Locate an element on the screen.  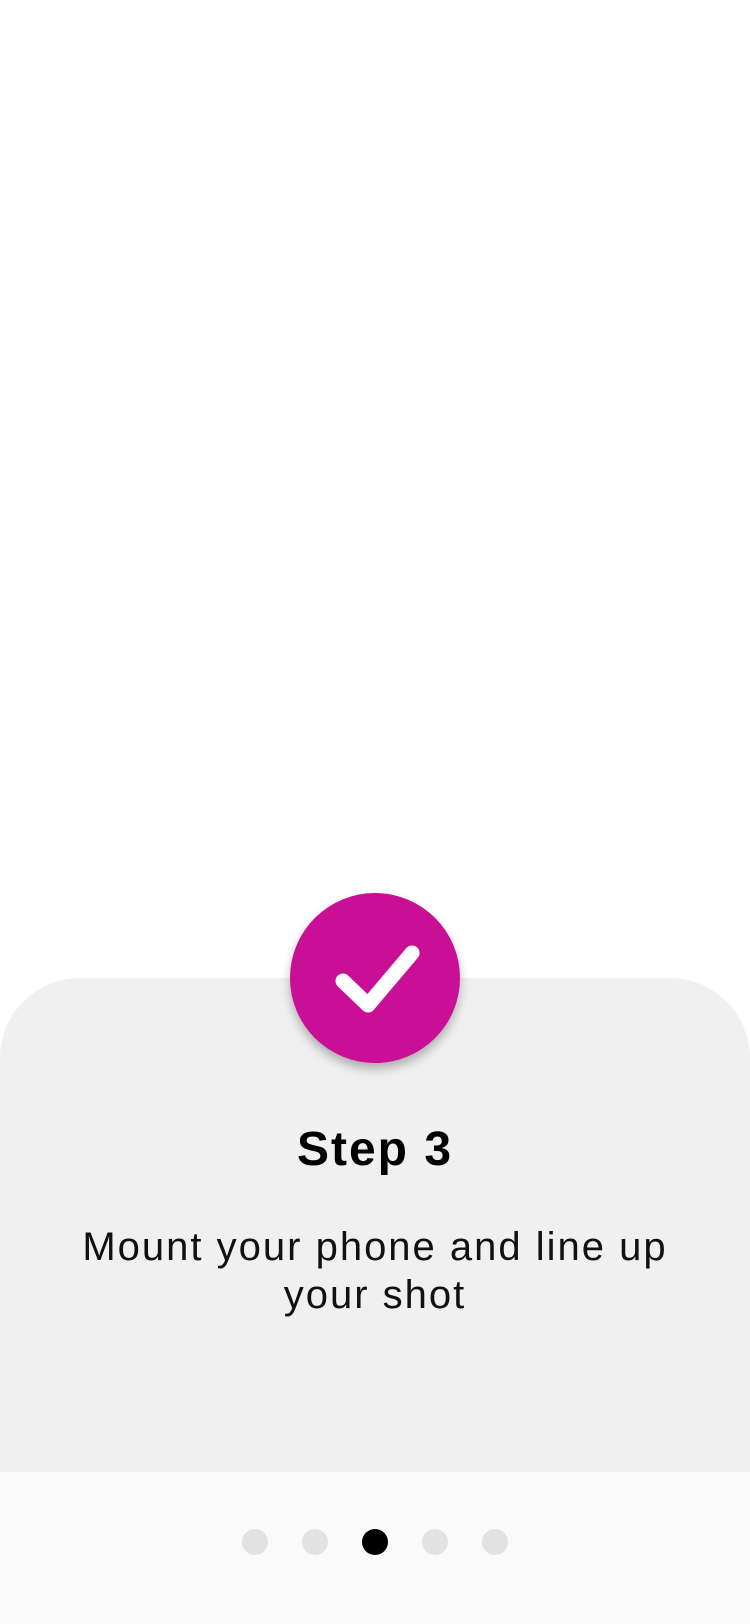
checkmark-icon is located at coordinates (377, 979).